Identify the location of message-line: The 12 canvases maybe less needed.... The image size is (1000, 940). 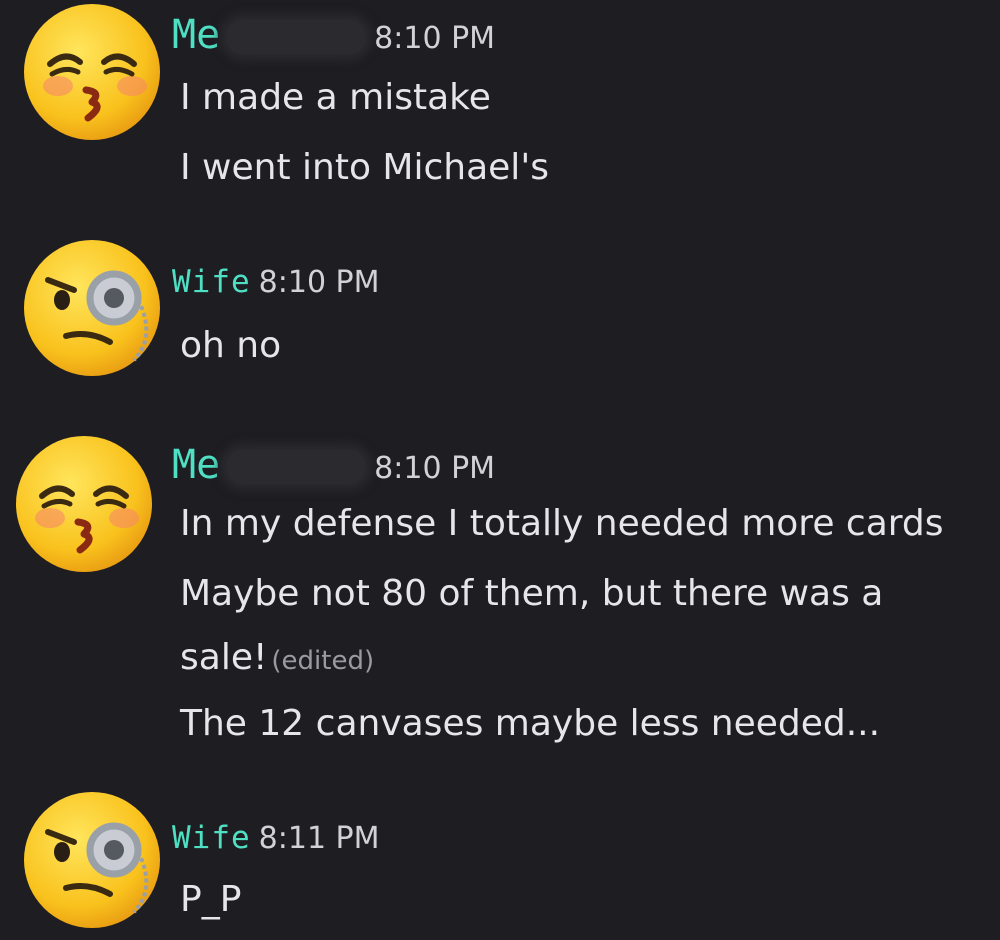
(530, 723).